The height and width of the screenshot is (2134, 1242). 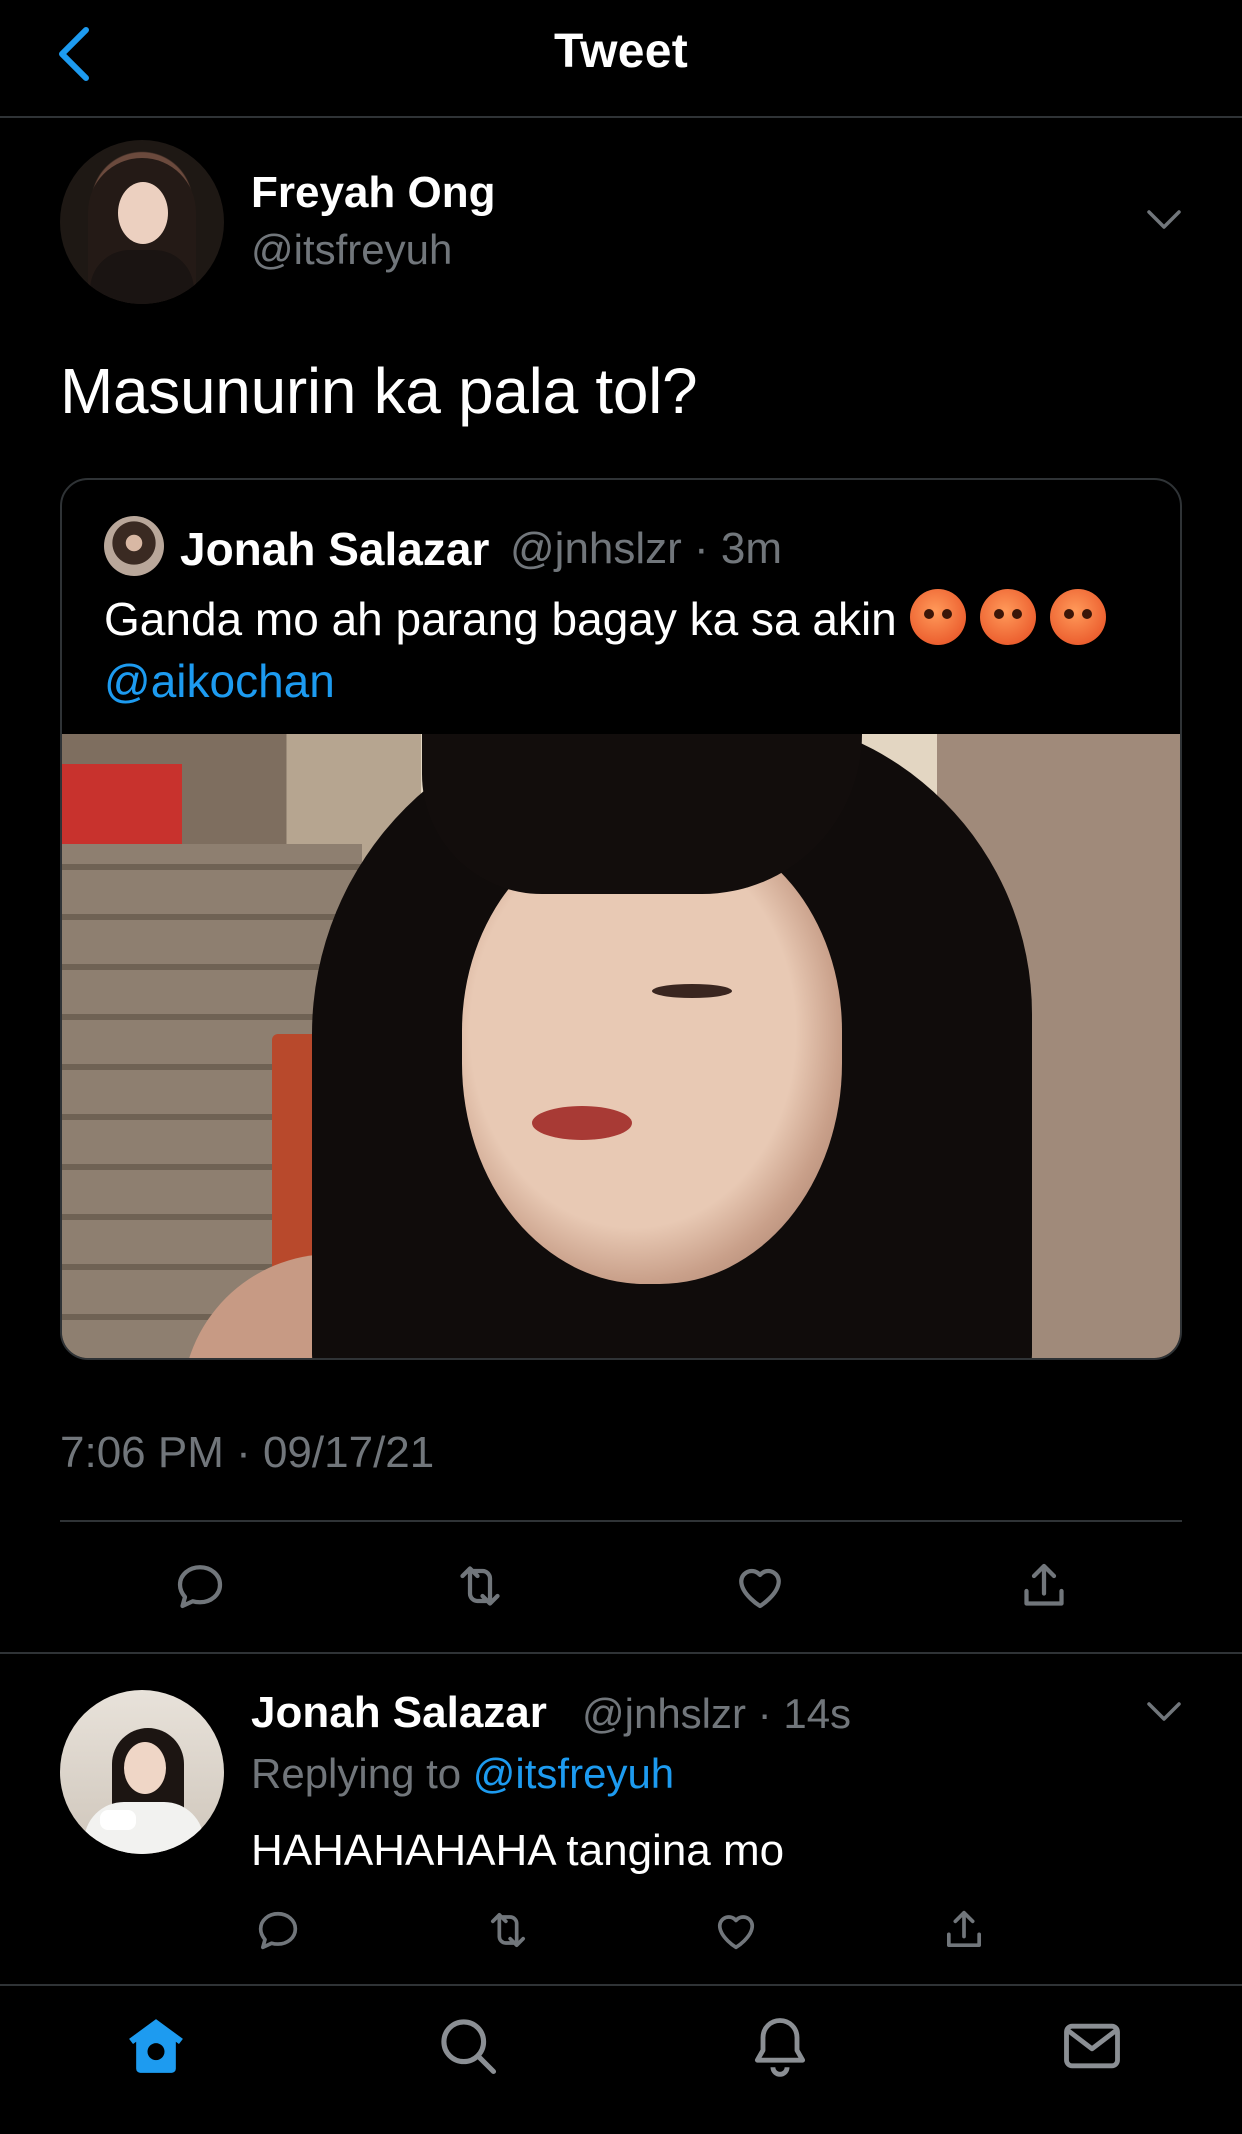 What do you see at coordinates (621, 2059) in the screenshot?
I see `bottom-tab-bar` at bounding box center [621, 2059].